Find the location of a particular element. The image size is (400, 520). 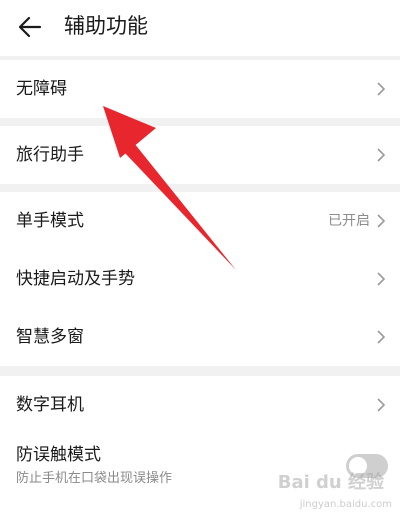

back-arrow-icon is located at coordinates (31, 27).